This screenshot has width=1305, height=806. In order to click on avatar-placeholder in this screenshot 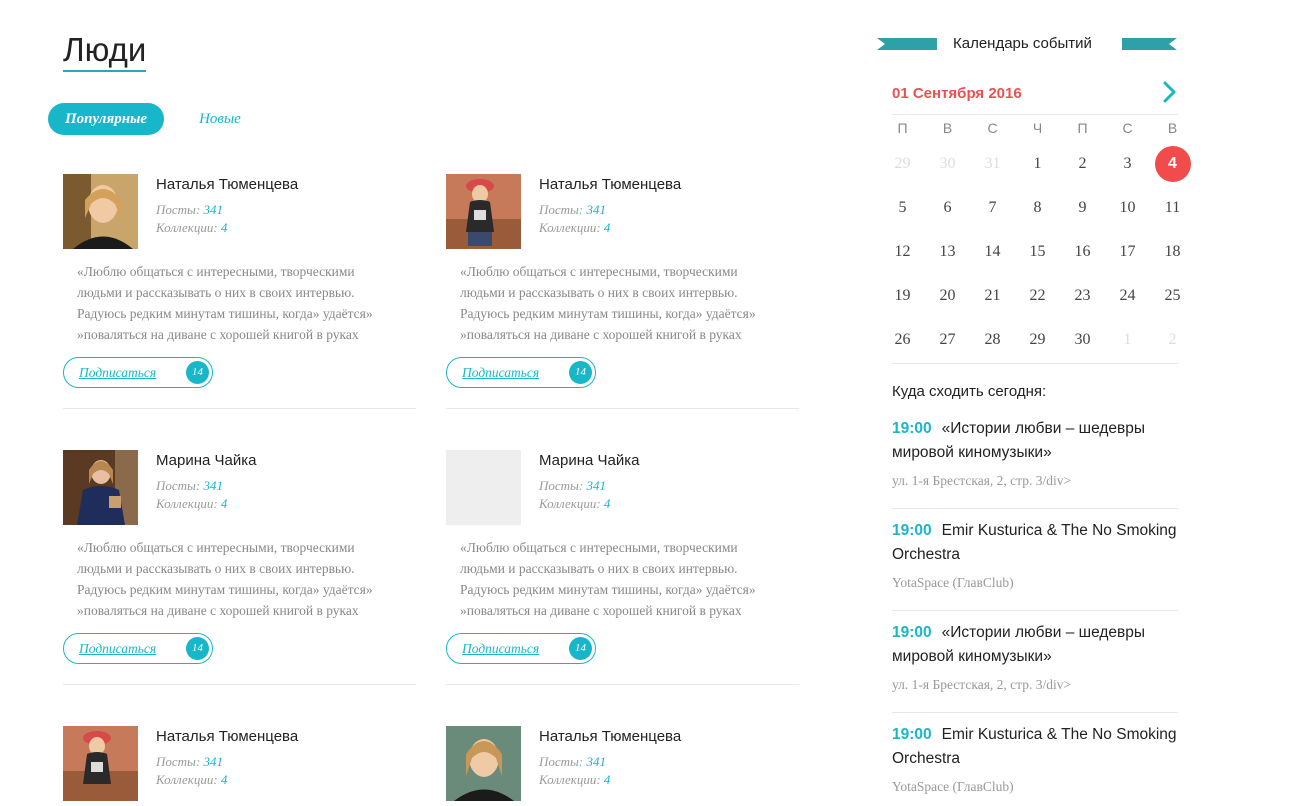, I will do `click(483, 487)`.